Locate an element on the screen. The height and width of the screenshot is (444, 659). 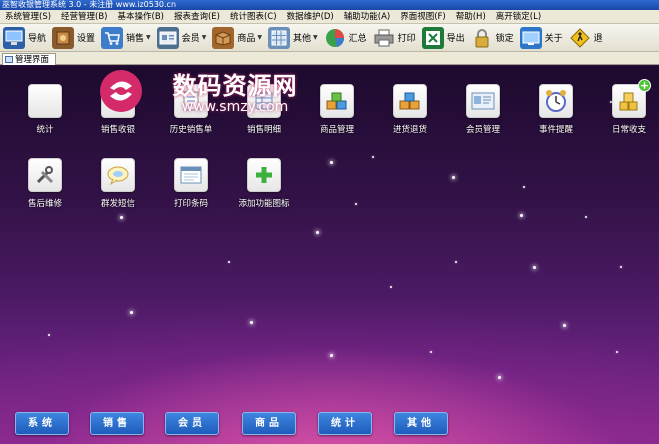
toolbar-label: 导航 is located at coordinates (37, 39).